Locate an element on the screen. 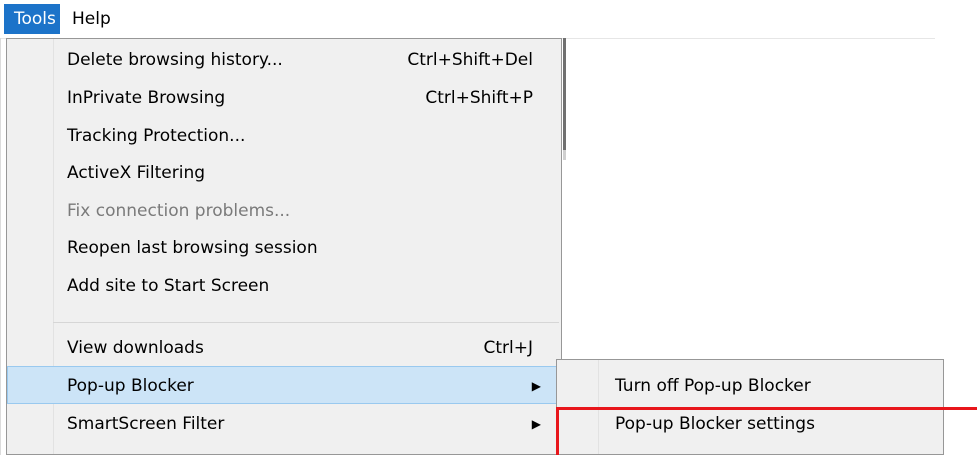 This screenshot has height=455, width=977. menu-item-shortcut: Ctrl+Shift+Del is located at coordinates (470, 60).